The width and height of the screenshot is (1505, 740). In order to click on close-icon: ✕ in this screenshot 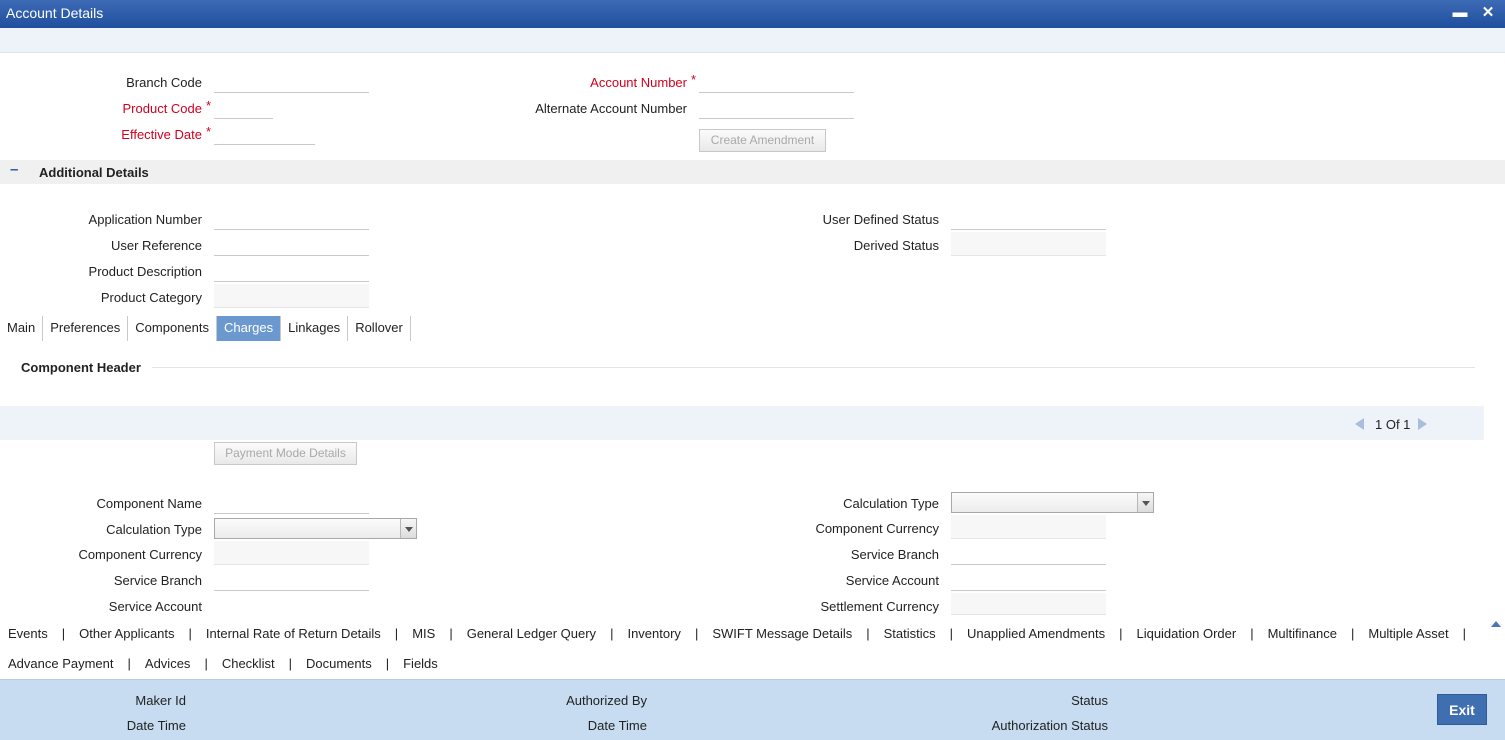, I will do `click(1488, 13)`.